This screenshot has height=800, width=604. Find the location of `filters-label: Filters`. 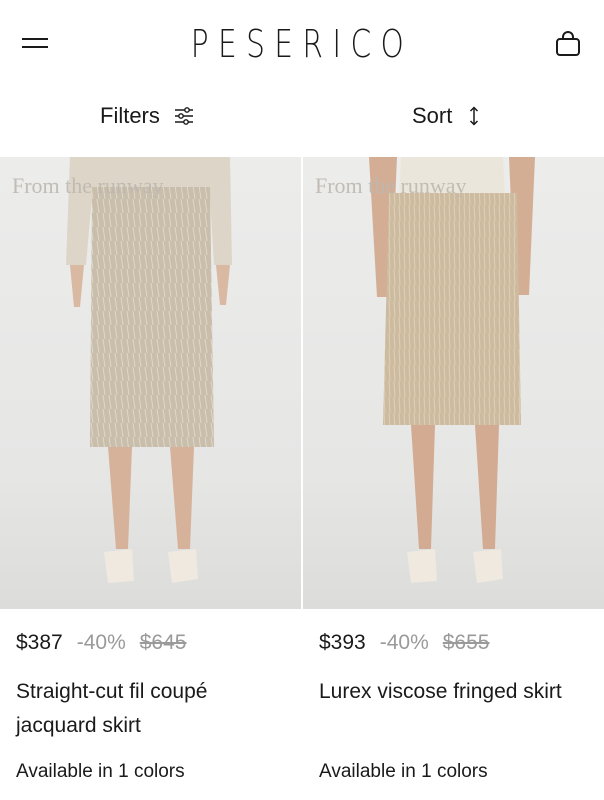

filters-label: Filters is located at coordinates (130, 115).